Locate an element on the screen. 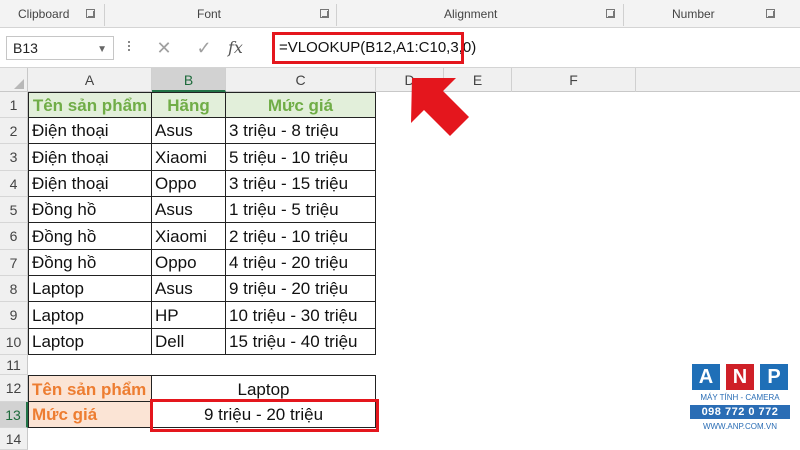 This screenshot has width=800, height=450. ribbon-group-label: Clipboard is located at coordinates (44, 14).